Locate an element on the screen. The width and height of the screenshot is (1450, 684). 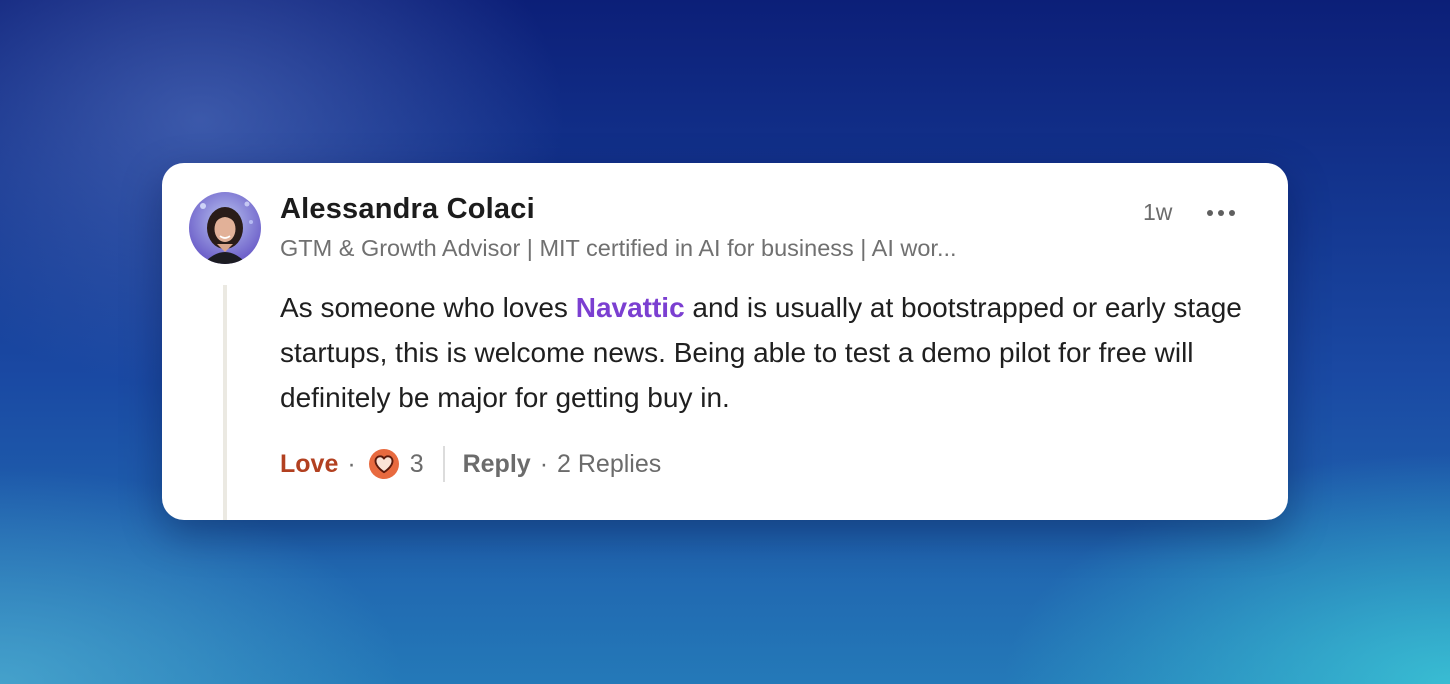
comment-actions: Love · 3 Reply · 2 Replies is located at coordinates (470, 464).